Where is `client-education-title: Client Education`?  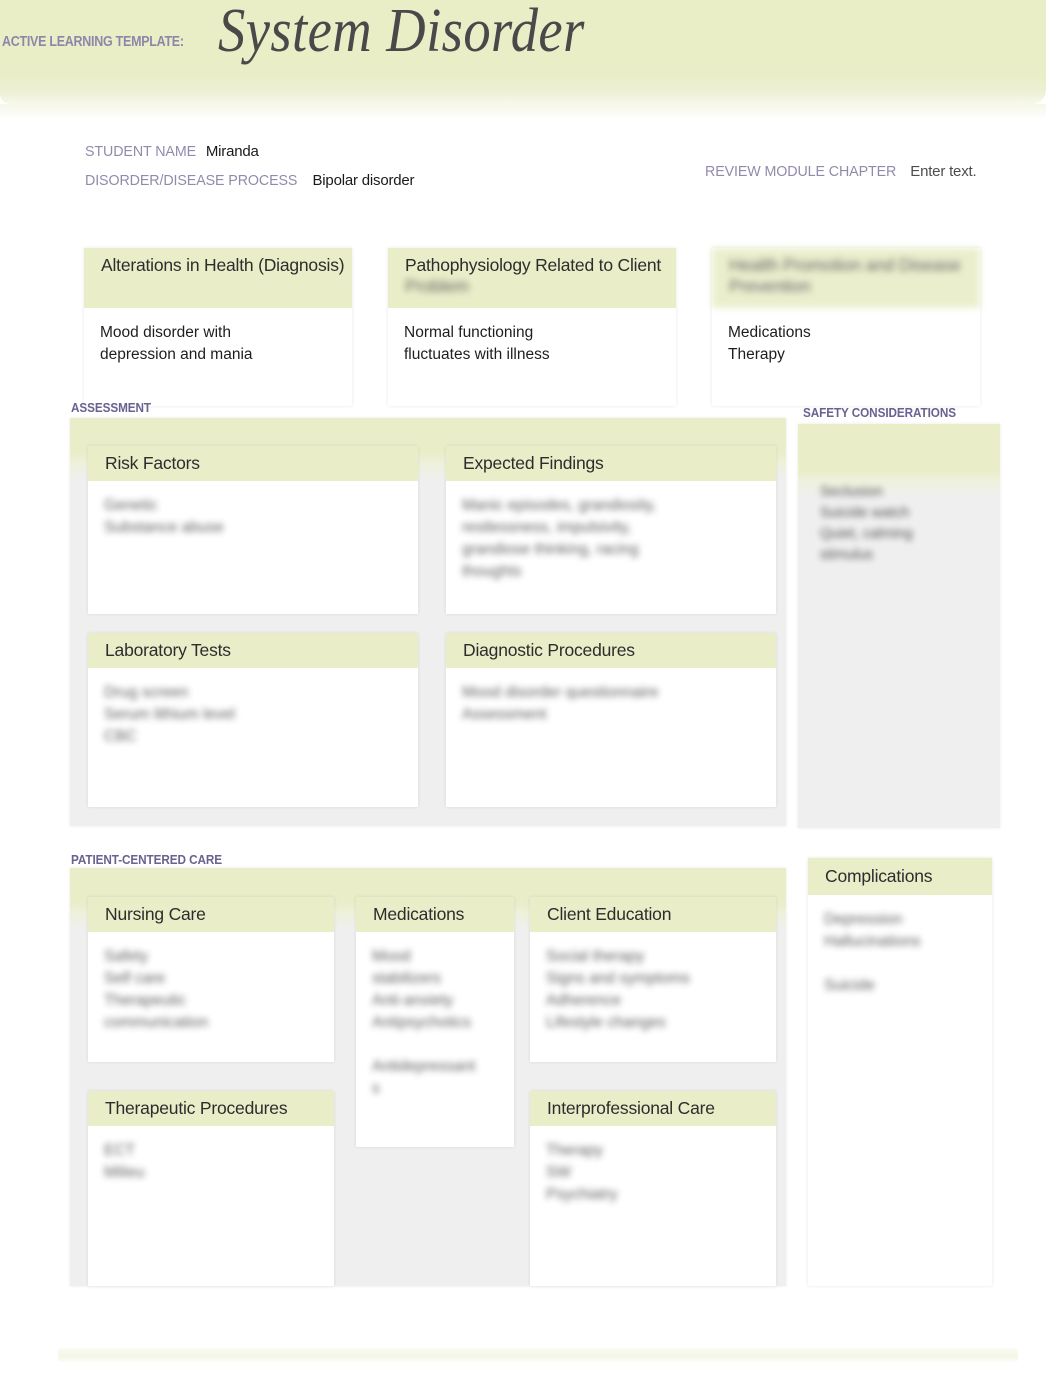 client-education-title: Client Education is located at coordinates (653, 914).